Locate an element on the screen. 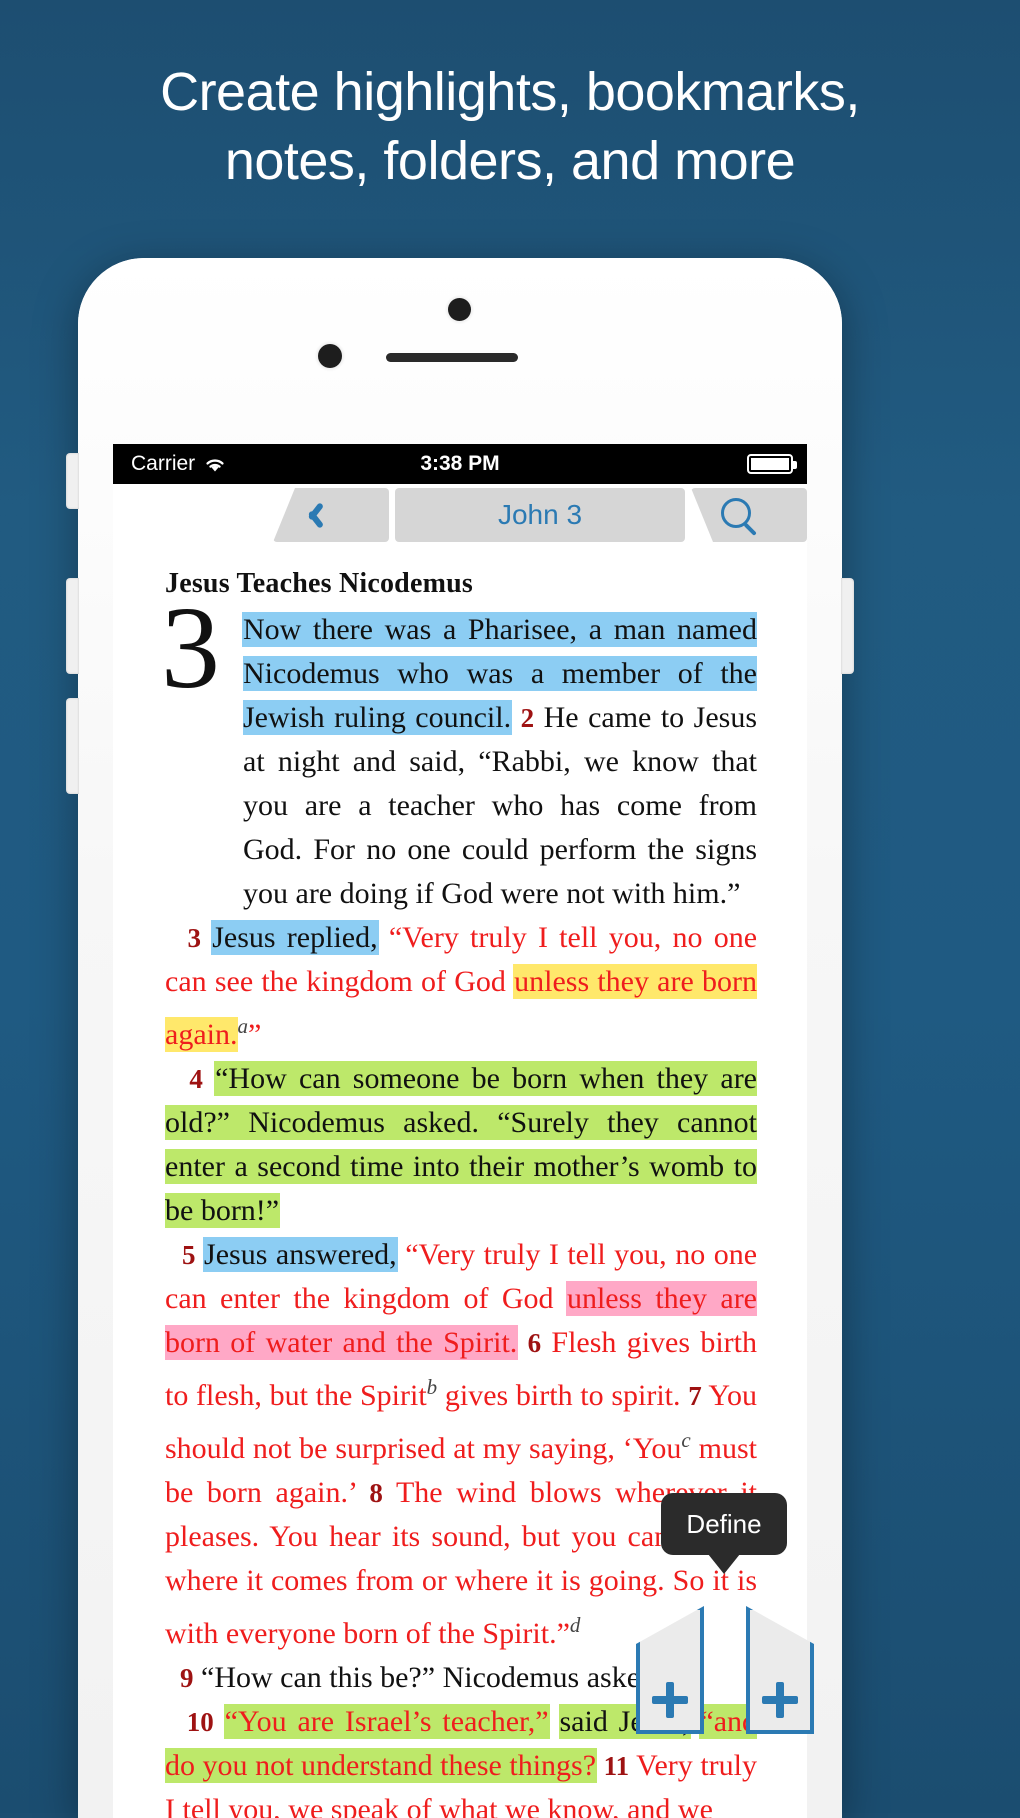 The width and height of the screenshot is (1020, 1818). status-bar-right is located at coordinates (772, 464).